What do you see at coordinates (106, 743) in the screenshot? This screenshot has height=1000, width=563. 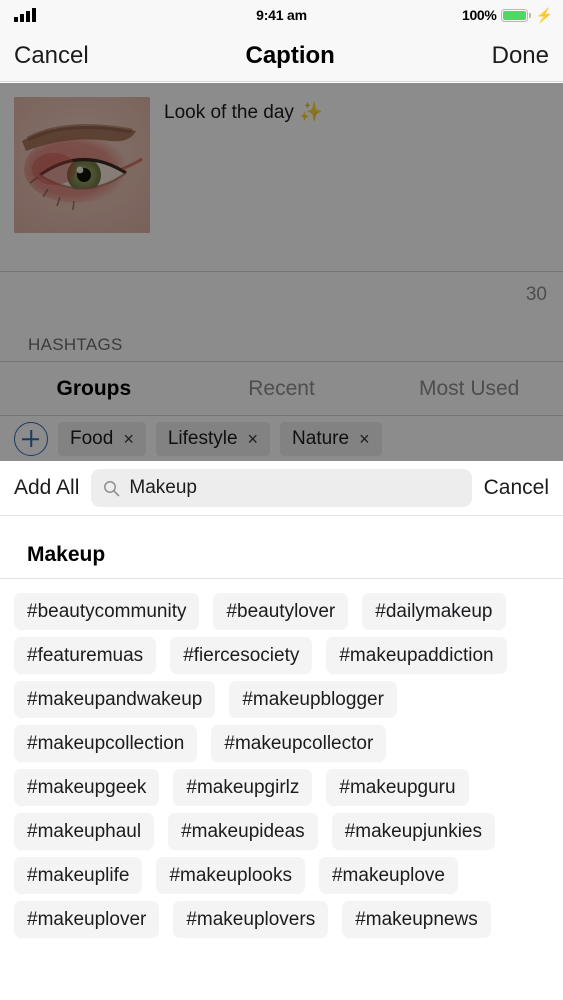 I see `hashtag-chip: #makeupcollection` at bounding box center [106, 743].